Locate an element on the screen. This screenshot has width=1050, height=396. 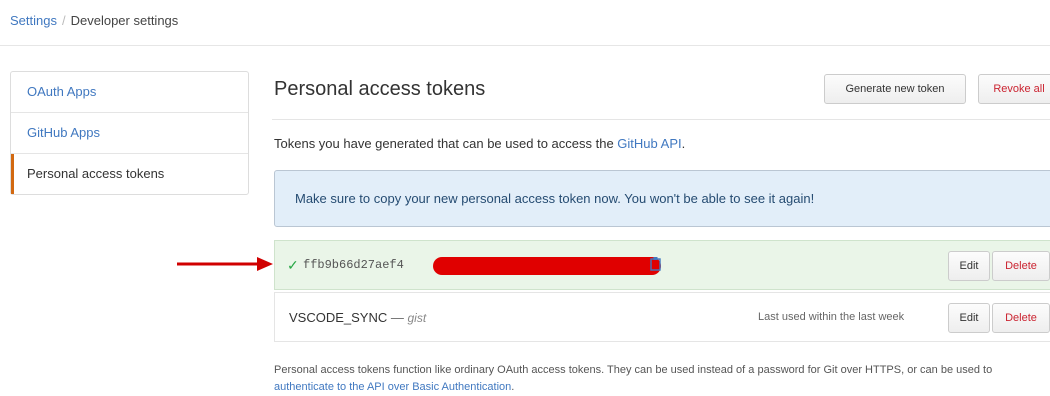
breadcrumb-current: Developer settings is located at coordinates (124, 20).